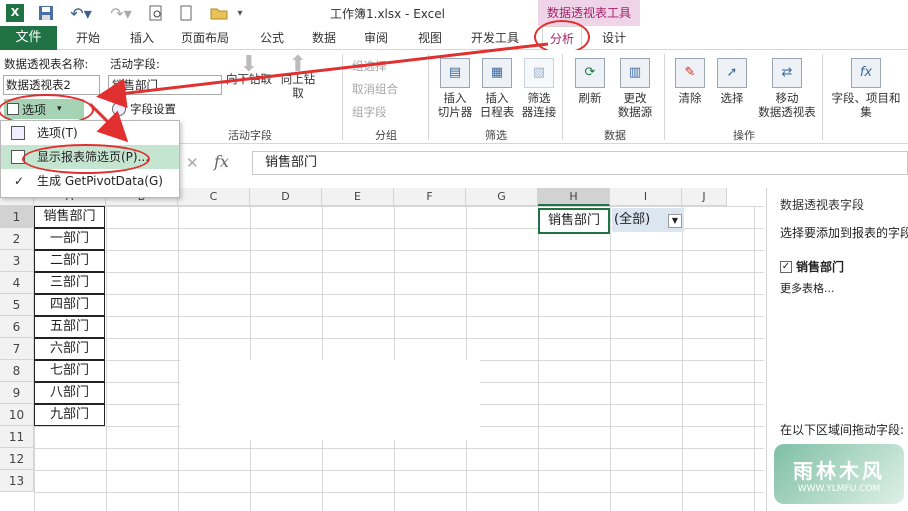  I want to click on annotation-arrows, so click(318, 92).